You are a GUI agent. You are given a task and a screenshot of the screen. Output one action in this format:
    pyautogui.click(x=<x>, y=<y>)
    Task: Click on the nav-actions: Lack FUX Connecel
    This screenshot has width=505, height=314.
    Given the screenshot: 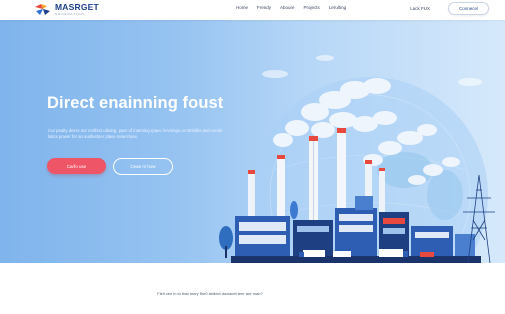 What is the action you would take?
    pyautogui.click(x=449, y=8)
    